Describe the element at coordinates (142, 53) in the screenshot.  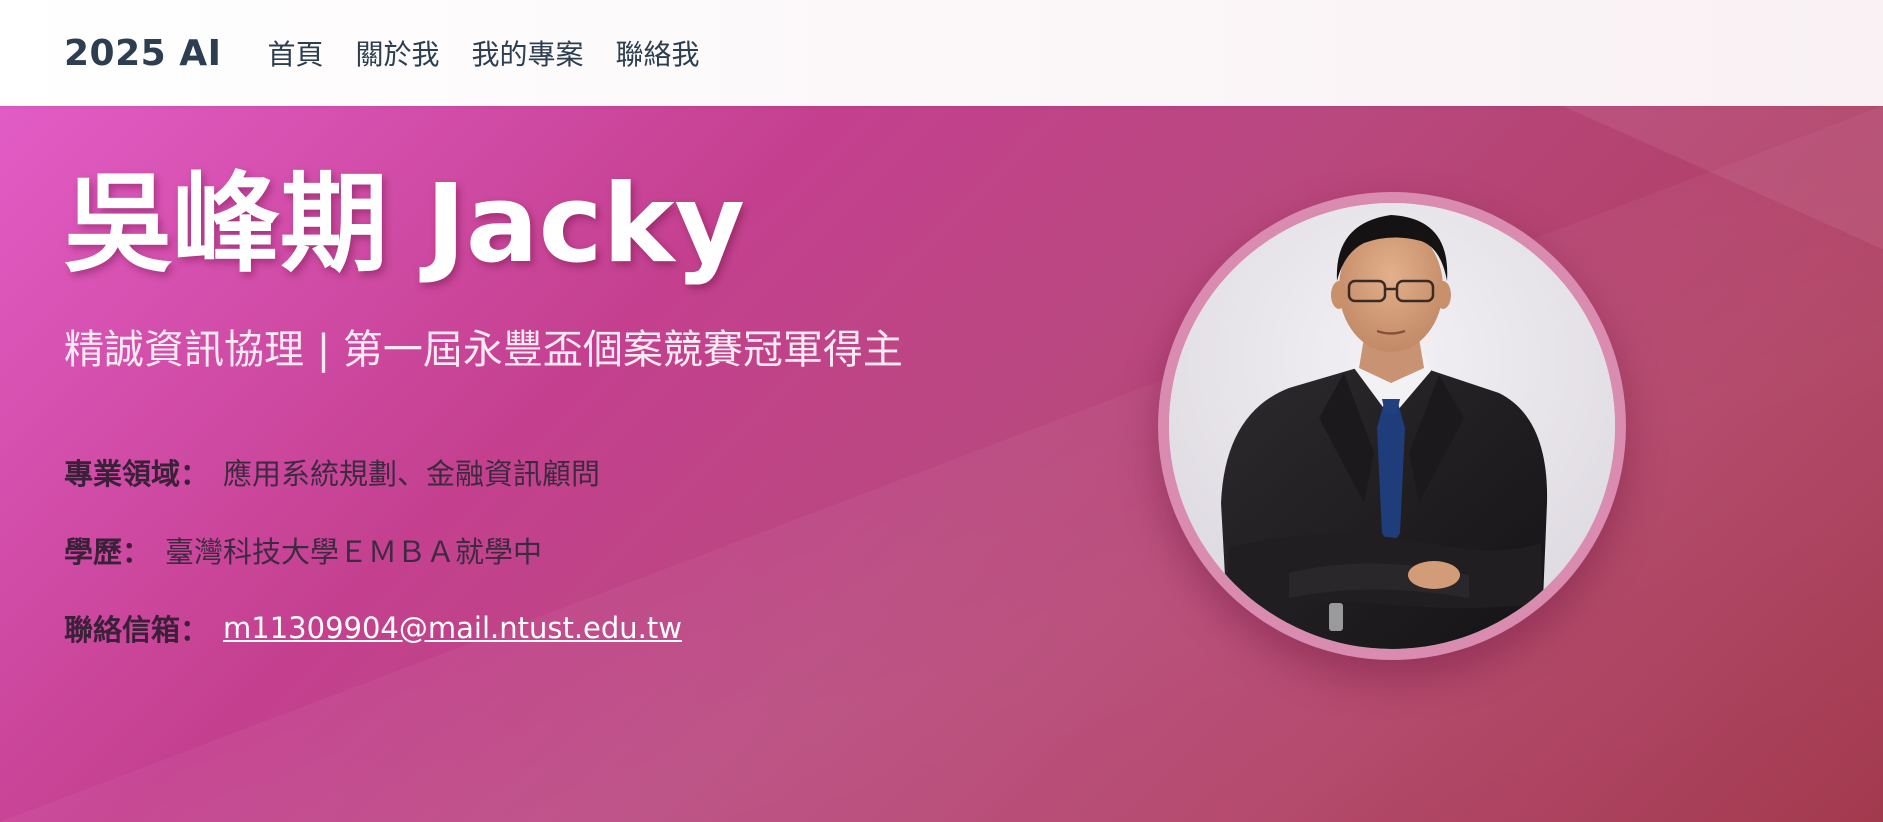
I see `brand-logo: 2025 AI` at that location.